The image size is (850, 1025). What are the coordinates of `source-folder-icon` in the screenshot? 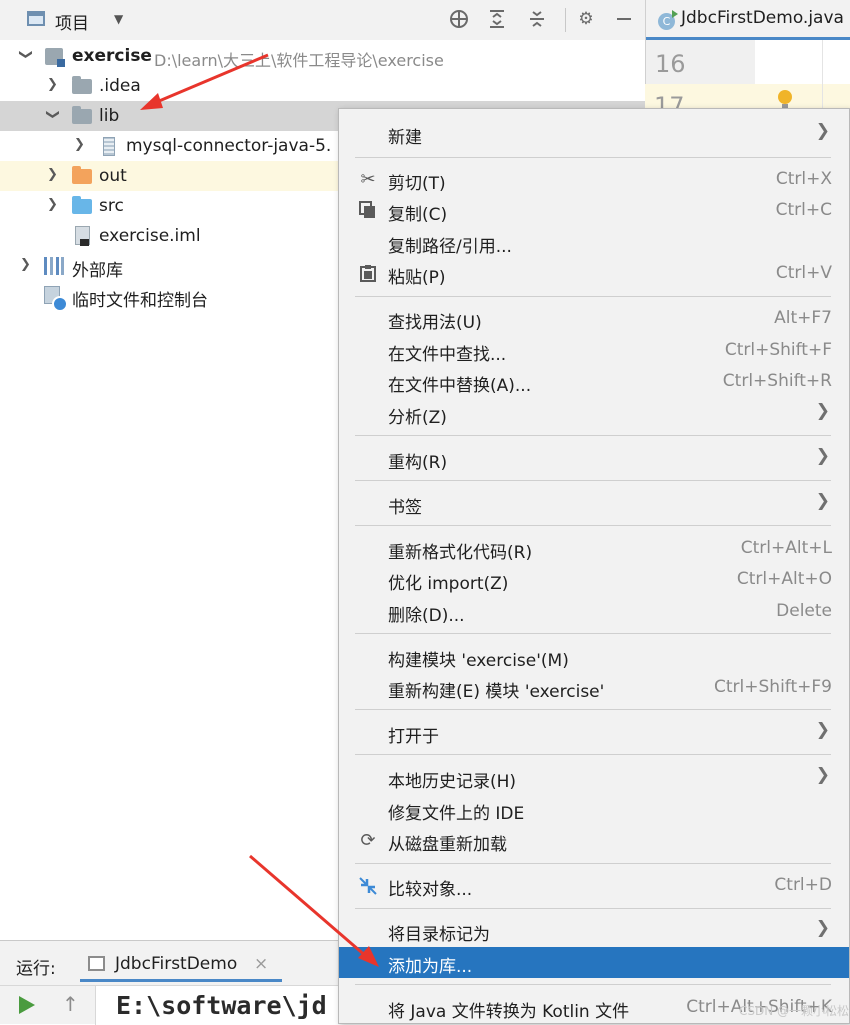 It's located at (82, 205).